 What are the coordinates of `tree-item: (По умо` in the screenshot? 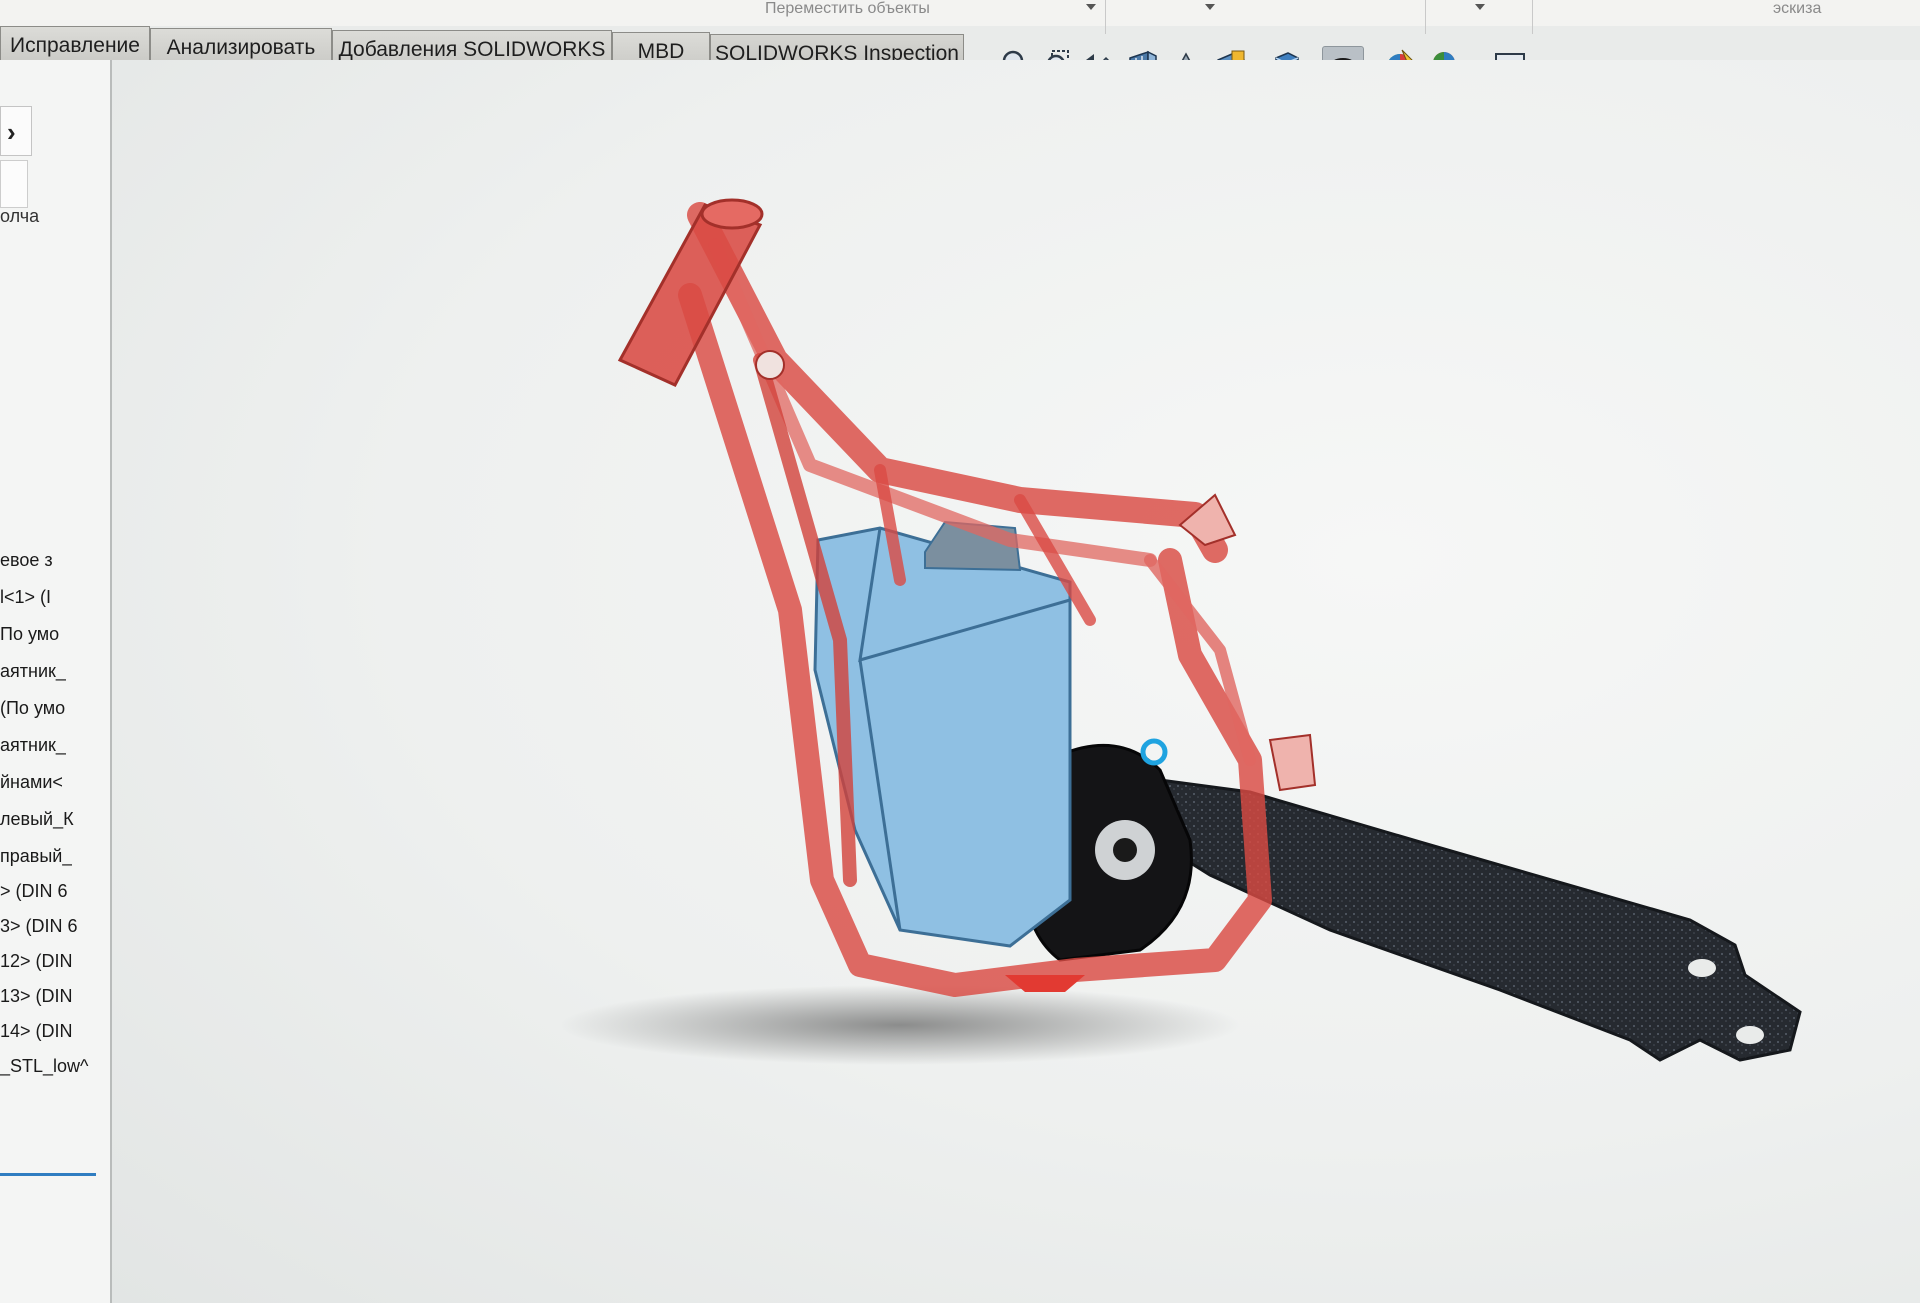 It's located at (32, 708).